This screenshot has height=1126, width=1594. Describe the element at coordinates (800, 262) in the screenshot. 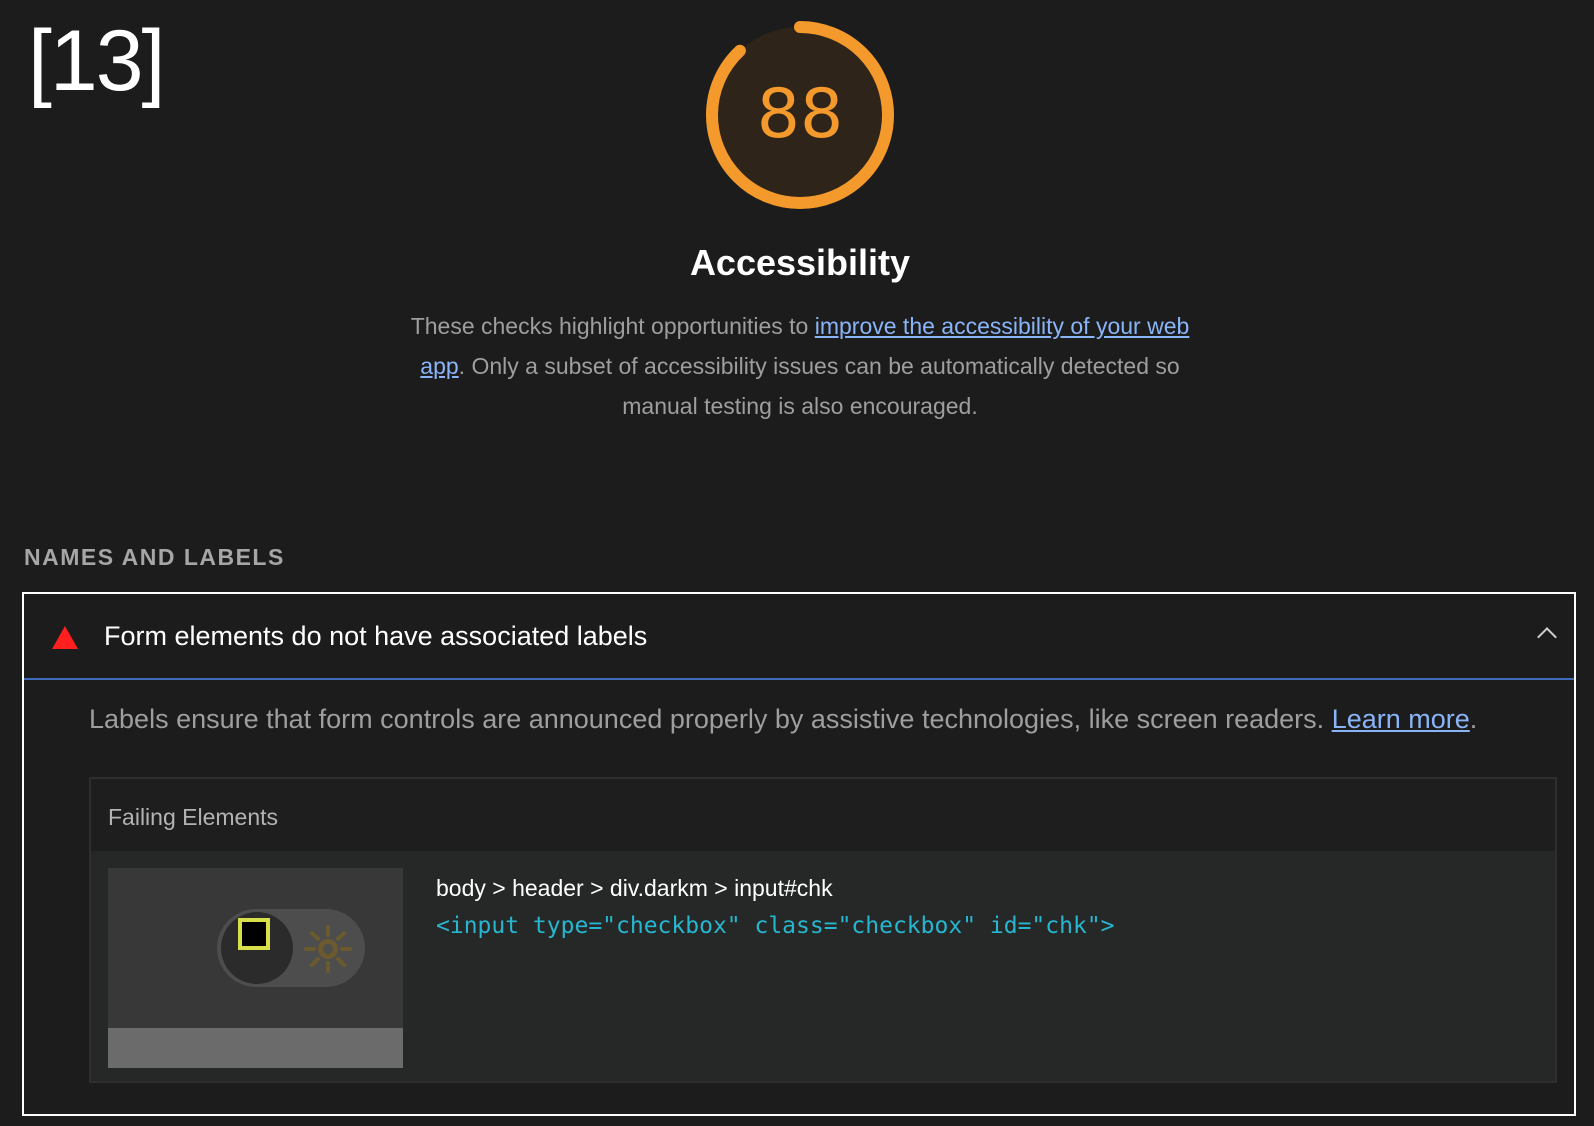

I see `category-title: Accessibility` at that location.